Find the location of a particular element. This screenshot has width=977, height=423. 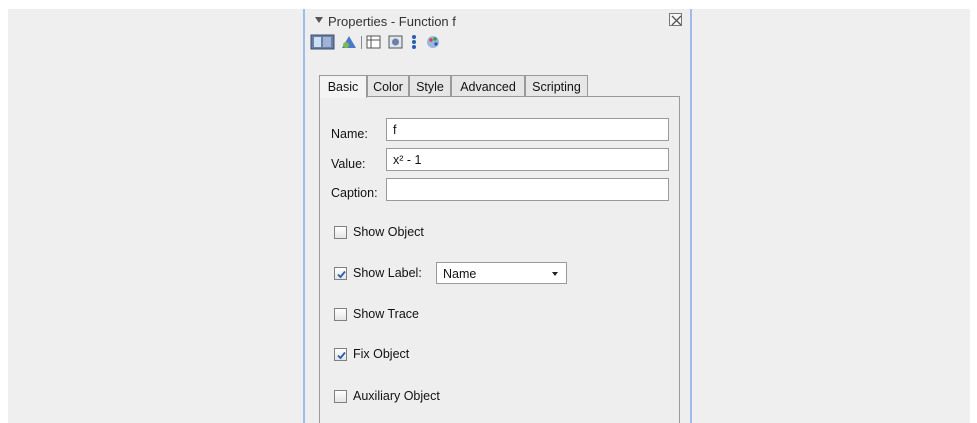

show-object-label: Show Object is located at coordinates (388, 232).